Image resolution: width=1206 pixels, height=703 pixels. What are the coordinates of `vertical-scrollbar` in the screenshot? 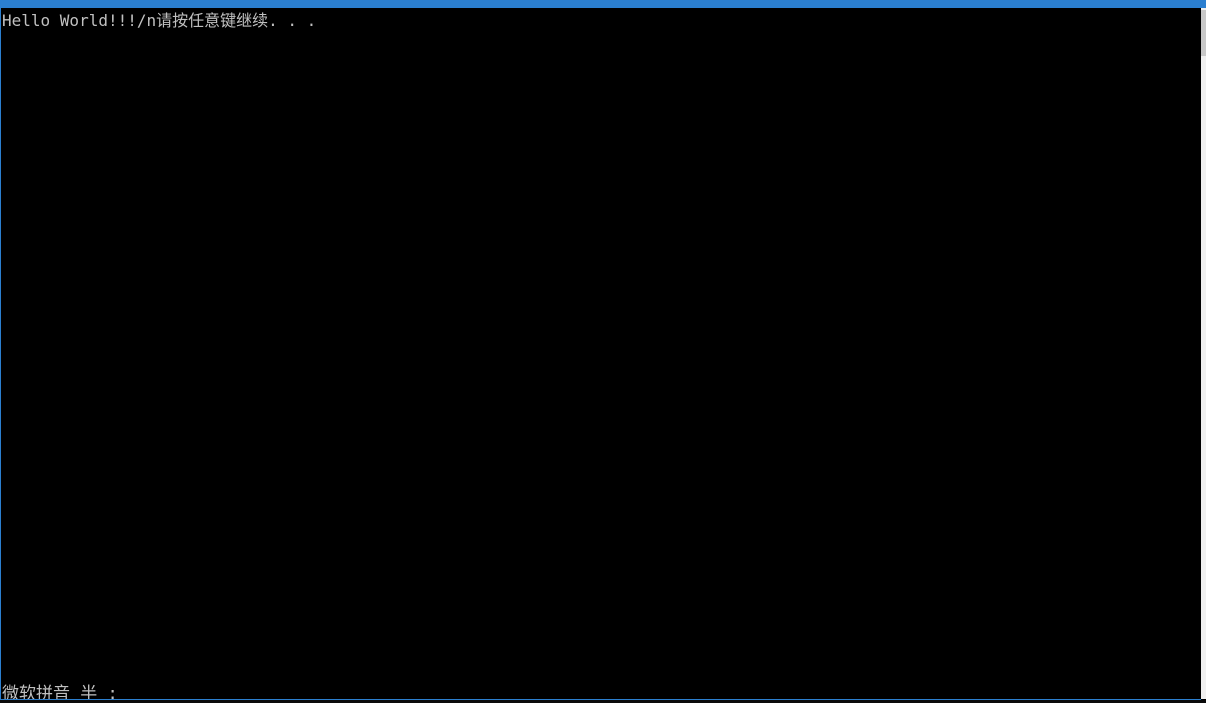 It's located at (1203, 353).